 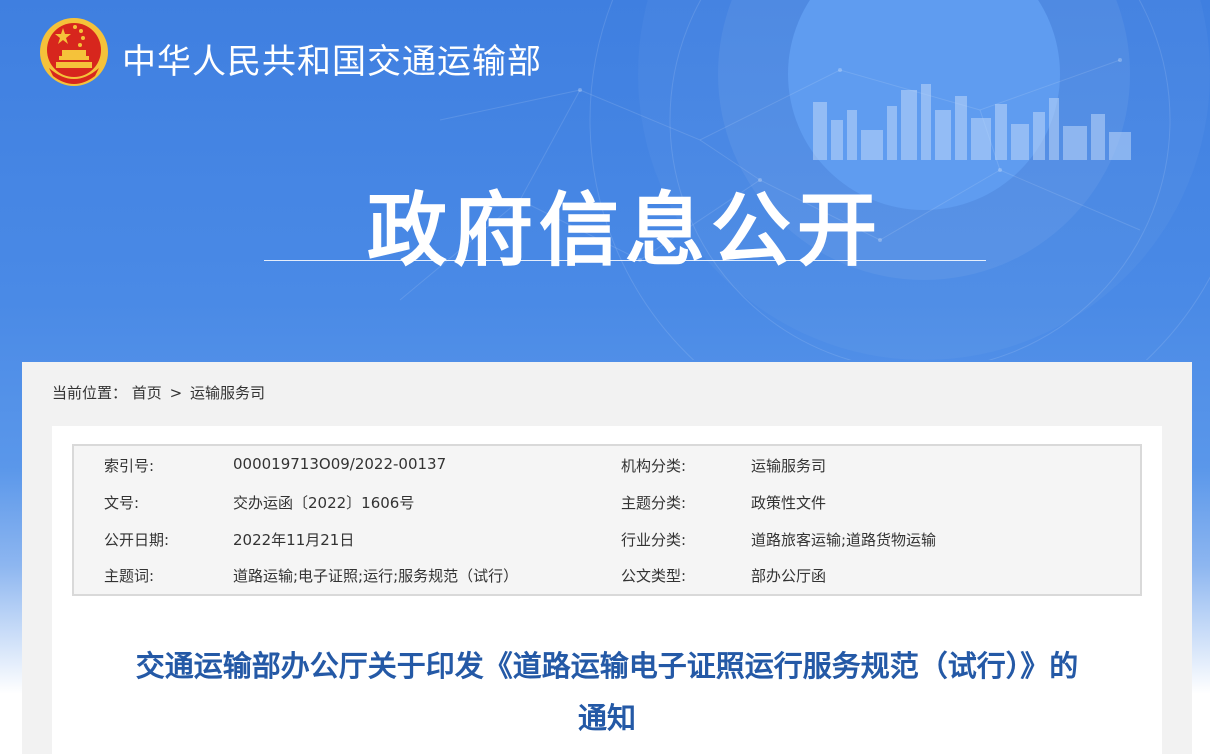 What do you see at coordinates (607, 501) in the screenshot?
I see `metadata-row: 文号: 交办运函〔2022〕1606号 主题分类: 政策性文件` at bounding box center [607, 501].